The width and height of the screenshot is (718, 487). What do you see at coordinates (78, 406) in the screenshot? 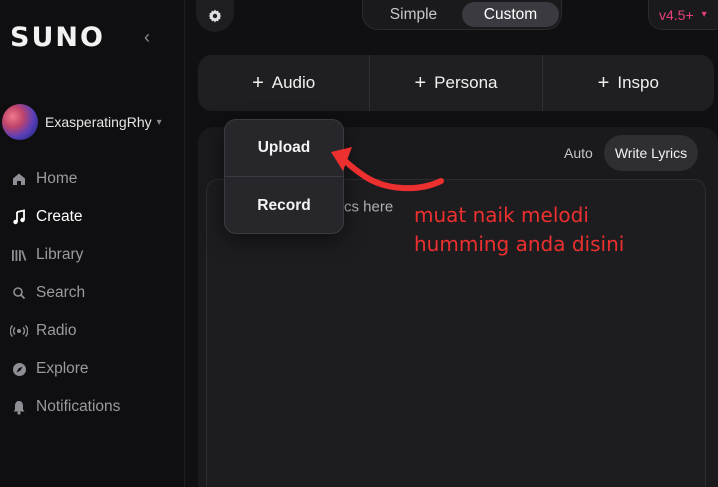
I see `sidebar-item-label: Notifications` at bounding box center [78, 406].